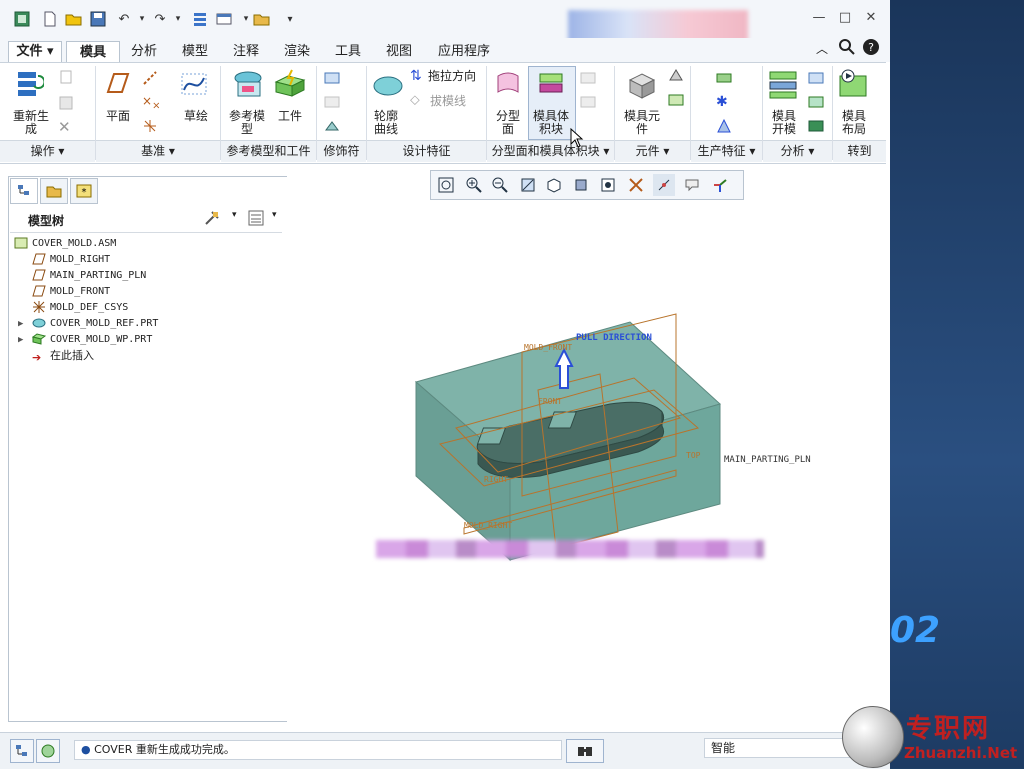  What do you see at coordinates (93, 52) in the screenshot?
I see `tab-mold: 模具` at bounding box center [93, 52].